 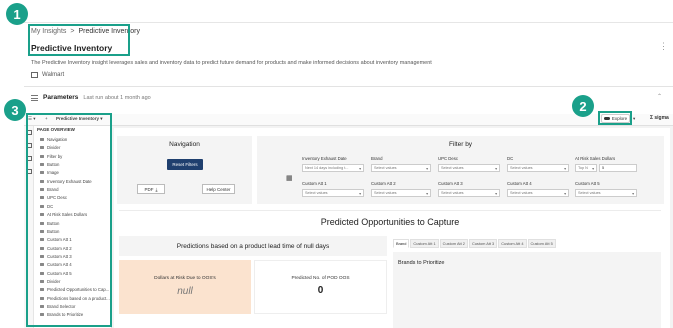 What do you see at coordinates (348, 120) in the screenshot?
I see `workbook-toolbar` at bounding box center [348, 120].